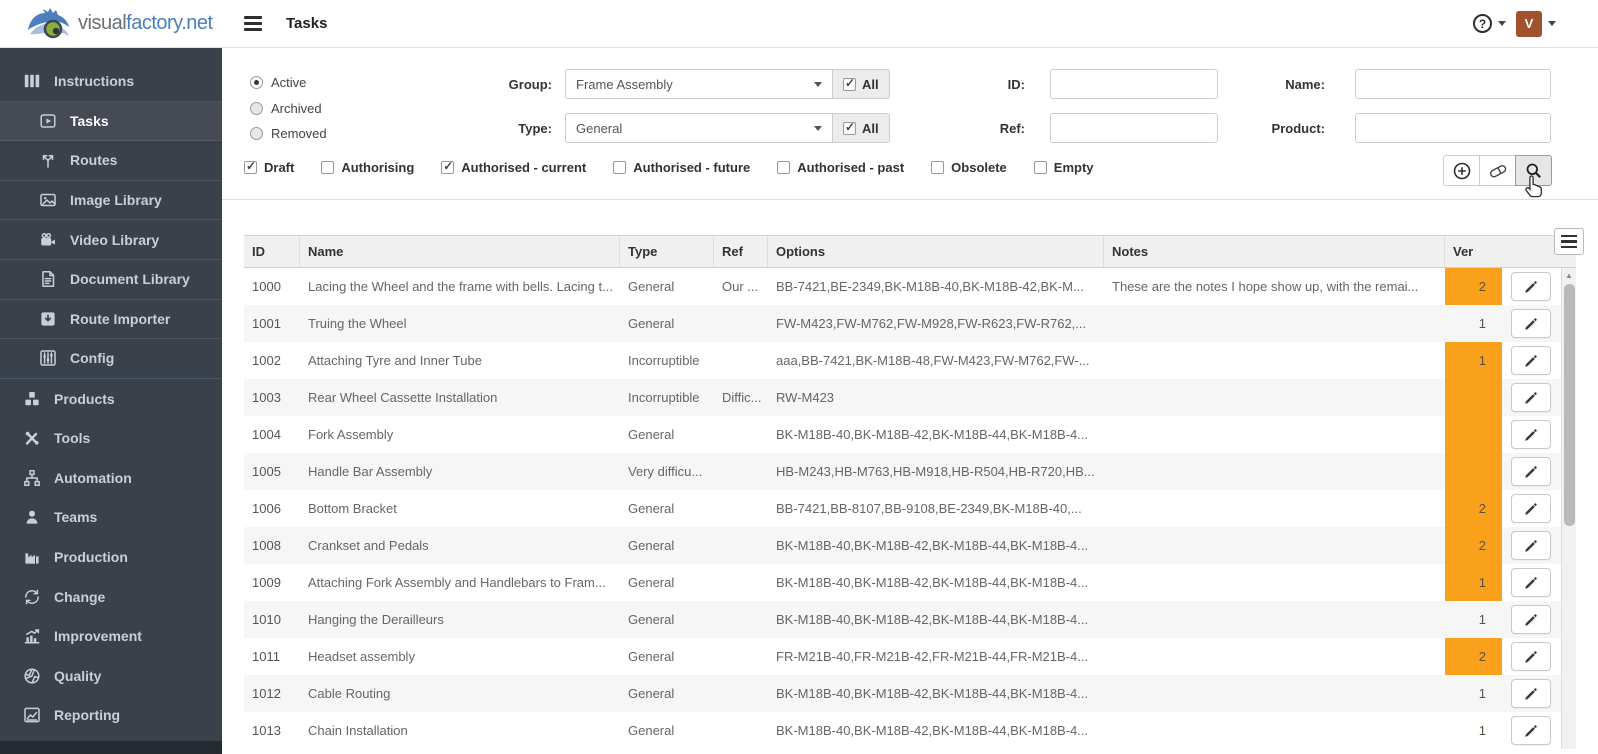  What do you see at coordinates (92, 358) in the screenshot?
I see `sidebar-item-label: Config` at bounding box center [92, 358].